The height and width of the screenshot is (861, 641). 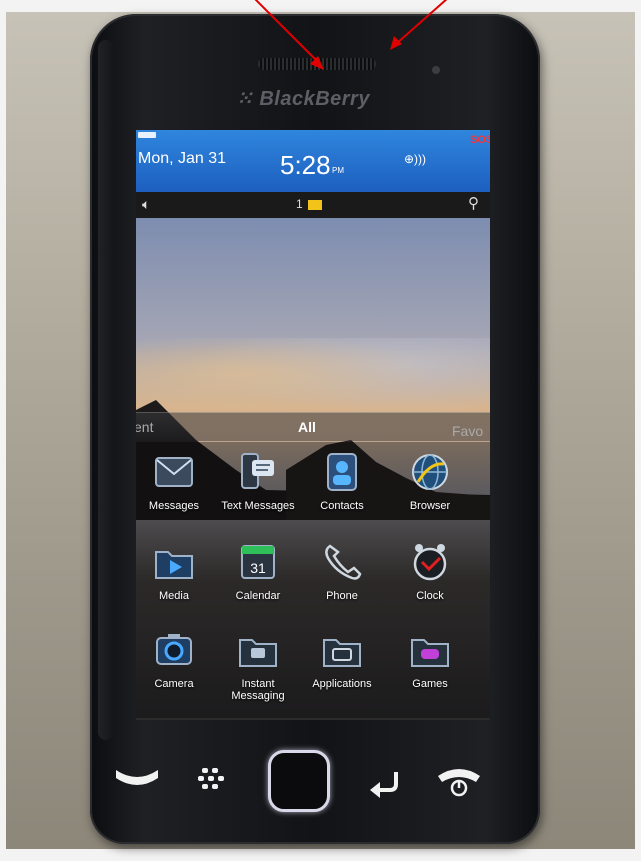 I want to click on battery-icon, so click(x=147, y=135).